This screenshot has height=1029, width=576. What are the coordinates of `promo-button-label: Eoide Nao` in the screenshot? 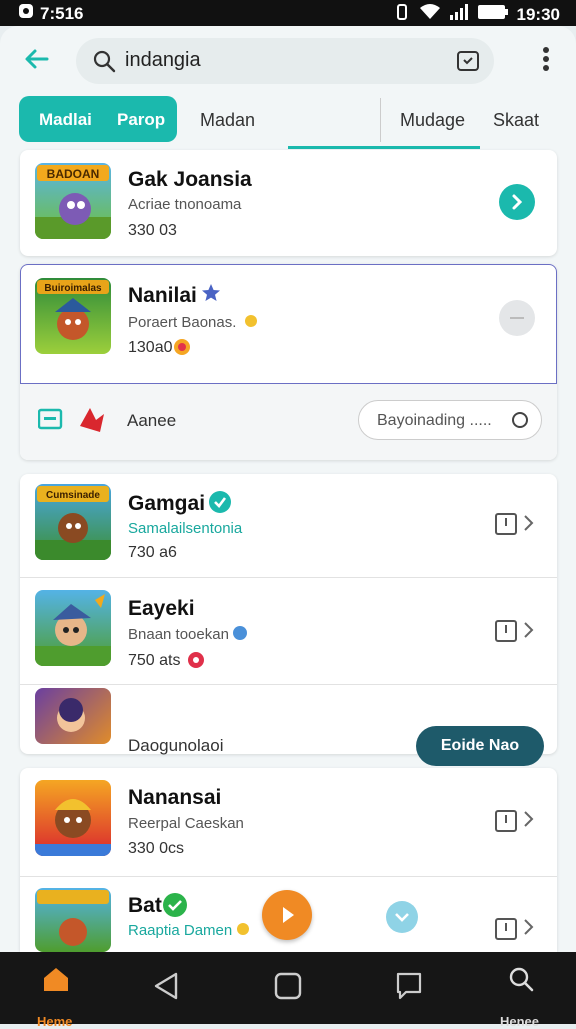 It's located at (480, 745).